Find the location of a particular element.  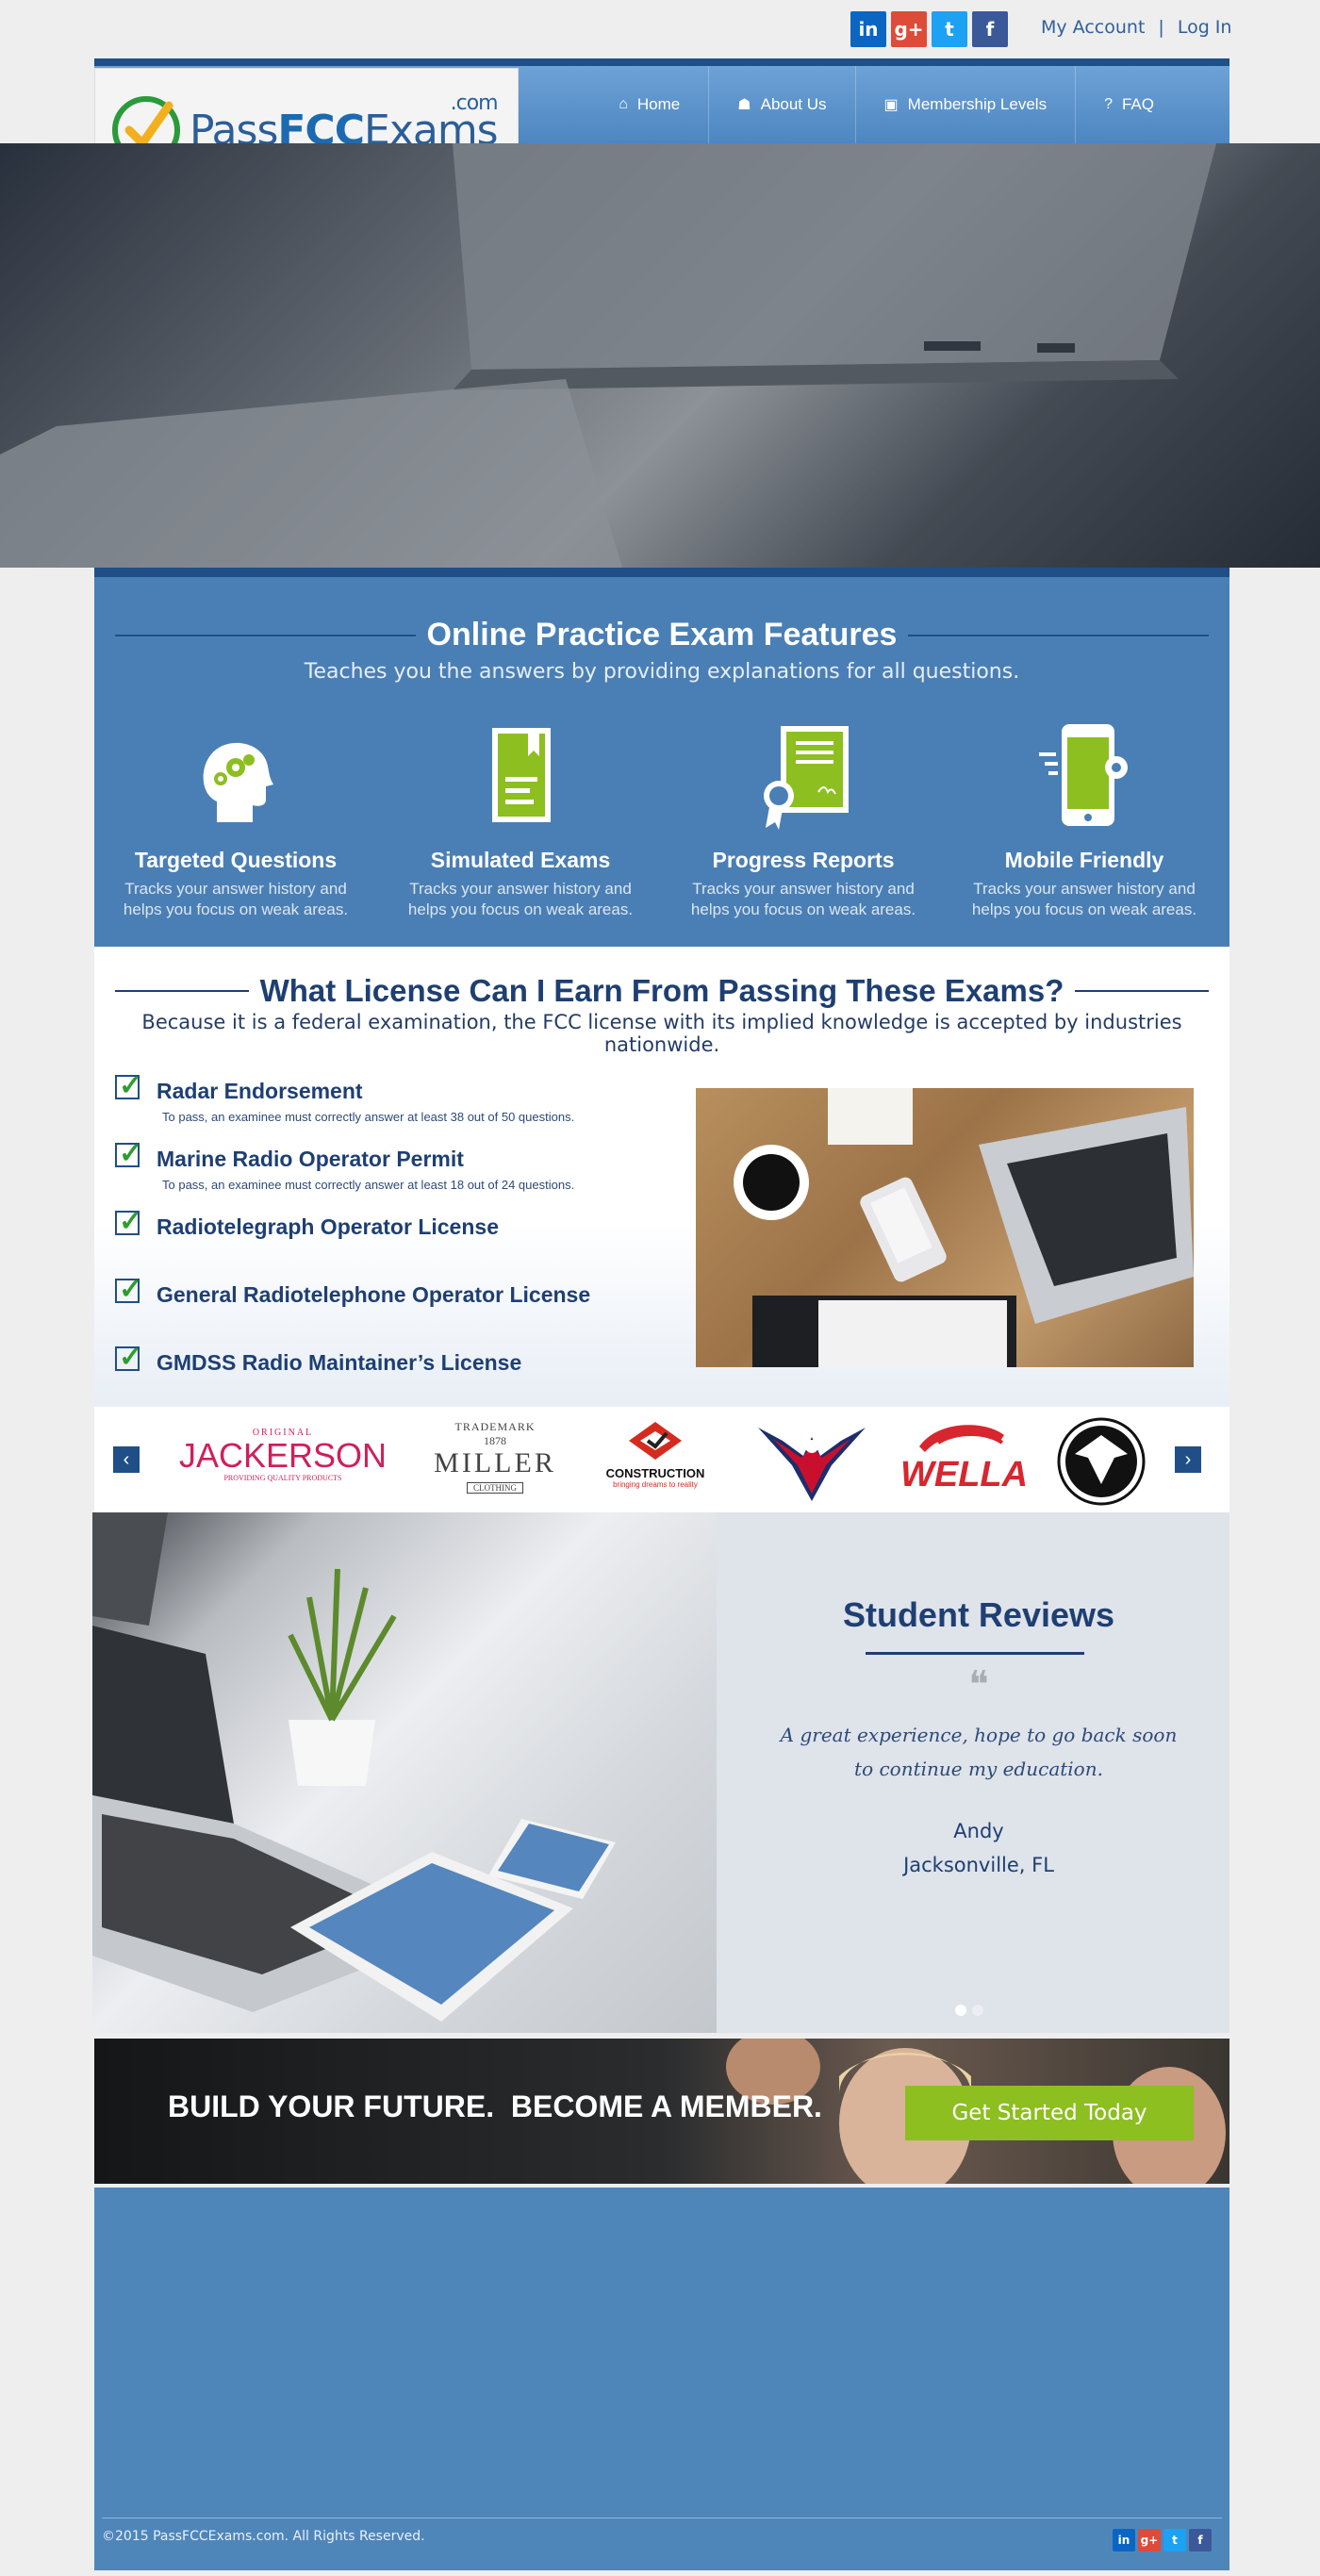

brand-miller-year: 1878 is located at coordinates (495, 1440).